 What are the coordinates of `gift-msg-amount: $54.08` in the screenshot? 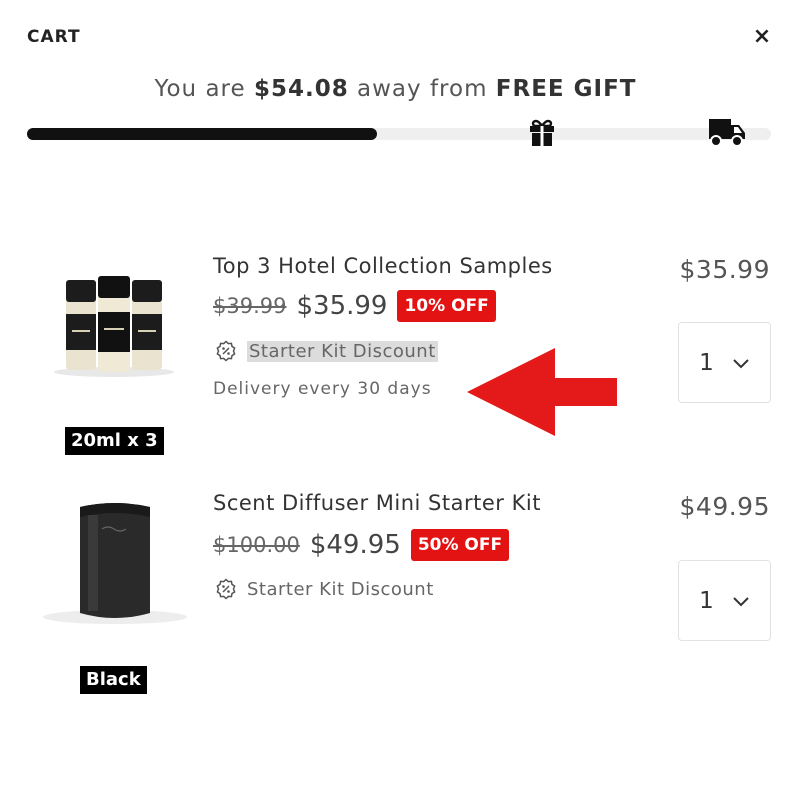 It's located at (301, 89).